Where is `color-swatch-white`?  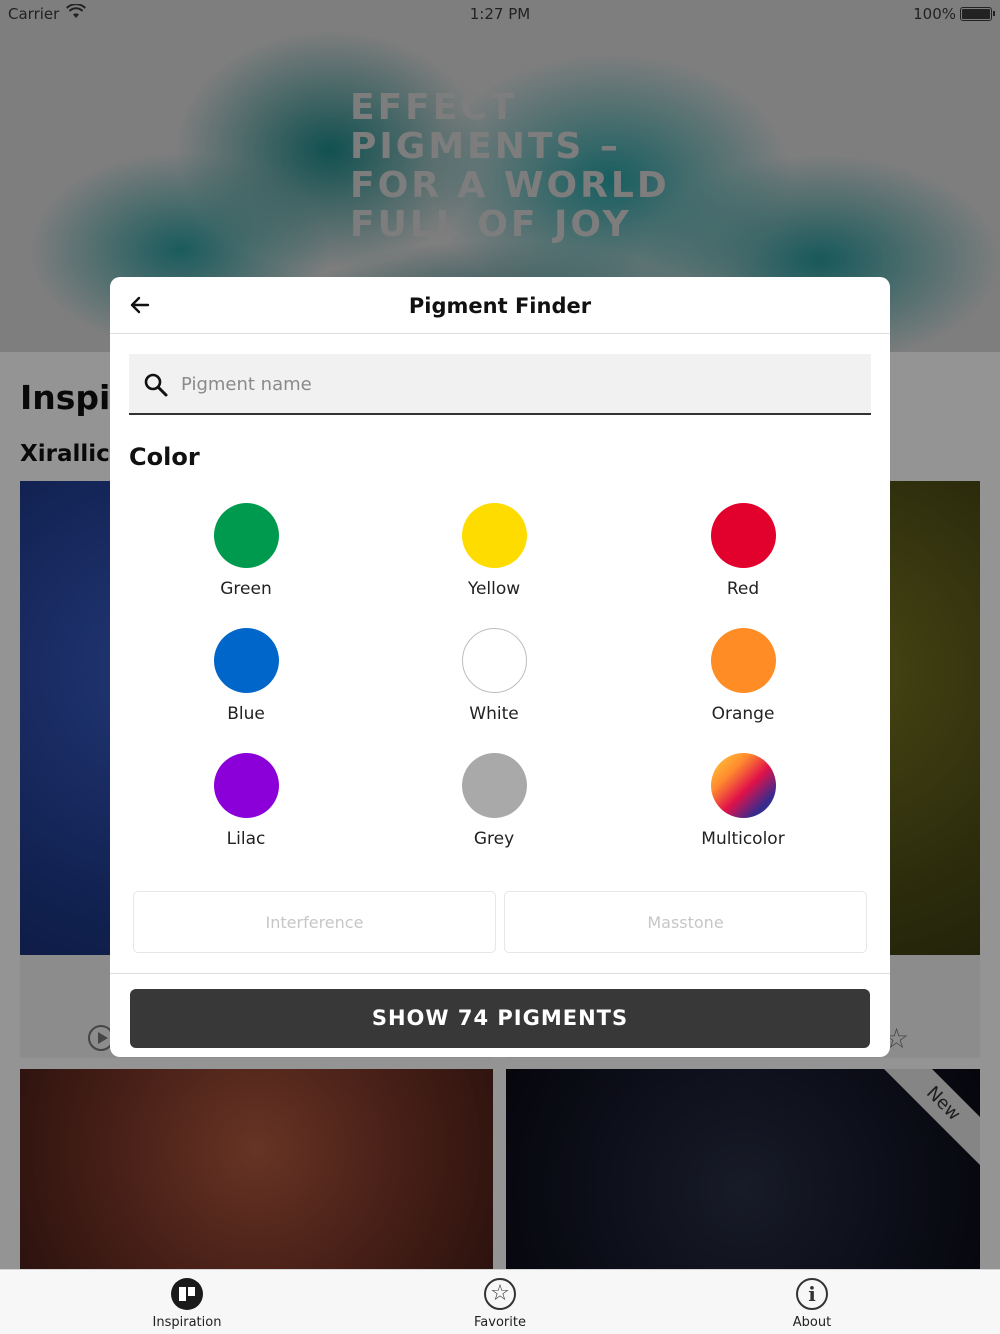 color-swatch-white is located at coordinates (494, 660).